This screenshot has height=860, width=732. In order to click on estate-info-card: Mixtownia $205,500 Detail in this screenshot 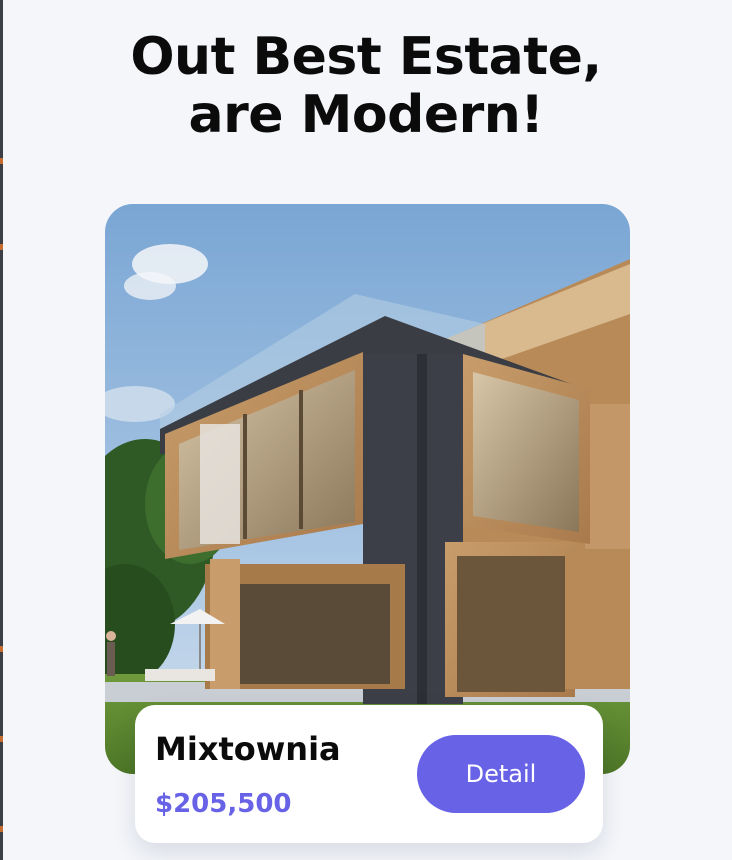, I will do `click(369, 774)`.